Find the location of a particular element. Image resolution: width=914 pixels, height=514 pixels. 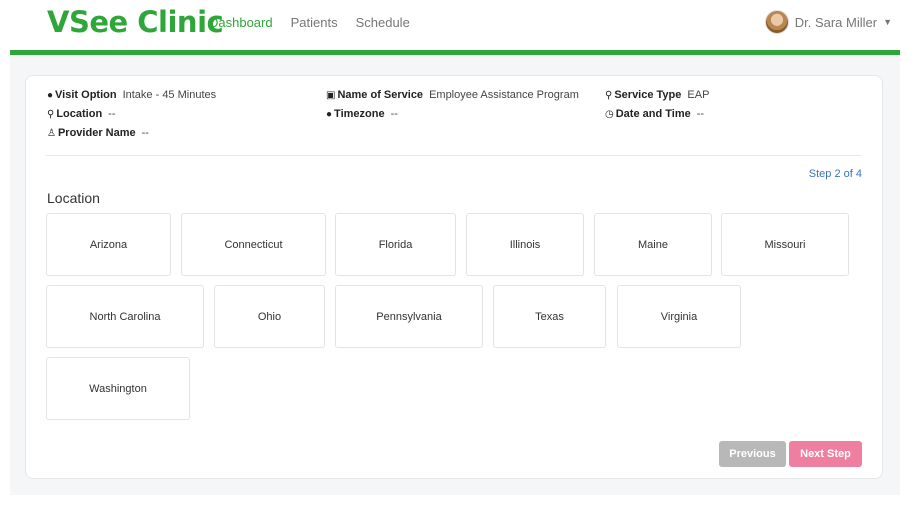

service-name-value: Employee Assistance Program is located at coordinates (504, 95).